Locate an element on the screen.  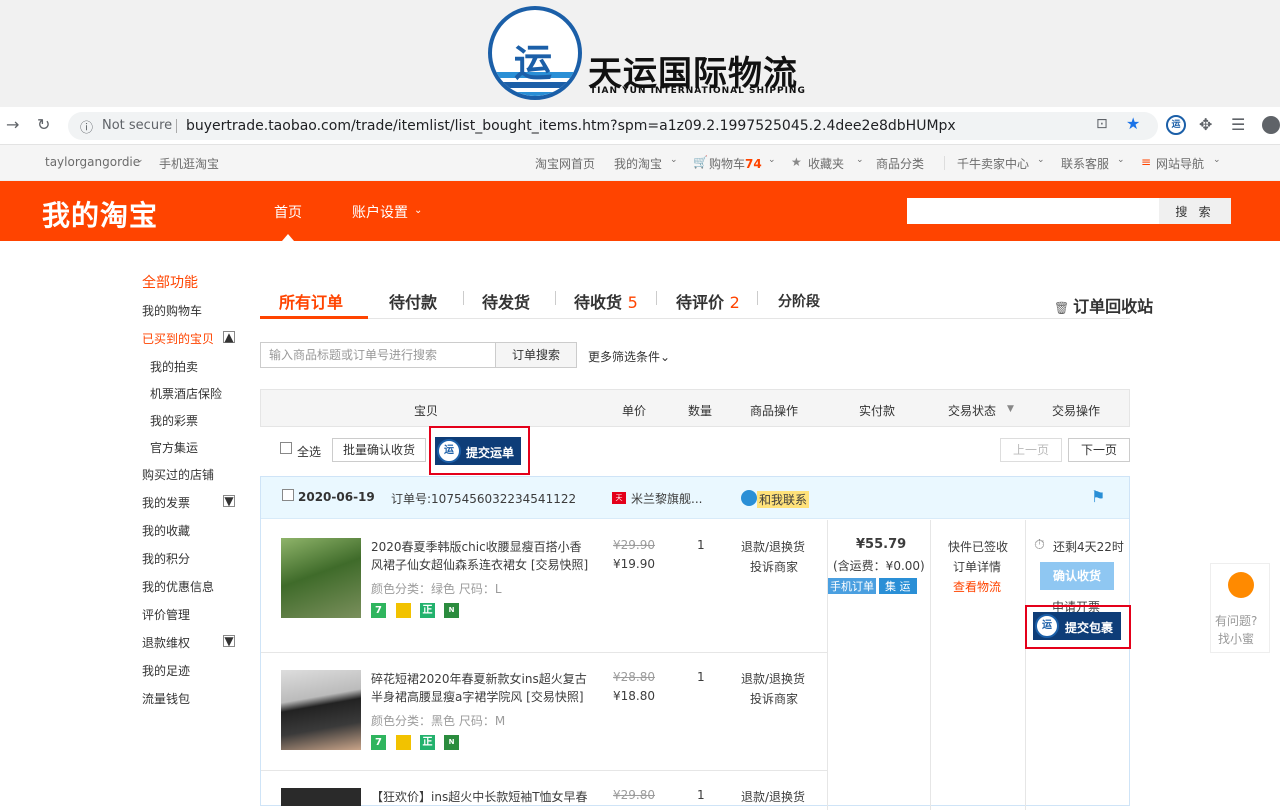
cart-icon: 🛒 is located at coordinates (700, 162).